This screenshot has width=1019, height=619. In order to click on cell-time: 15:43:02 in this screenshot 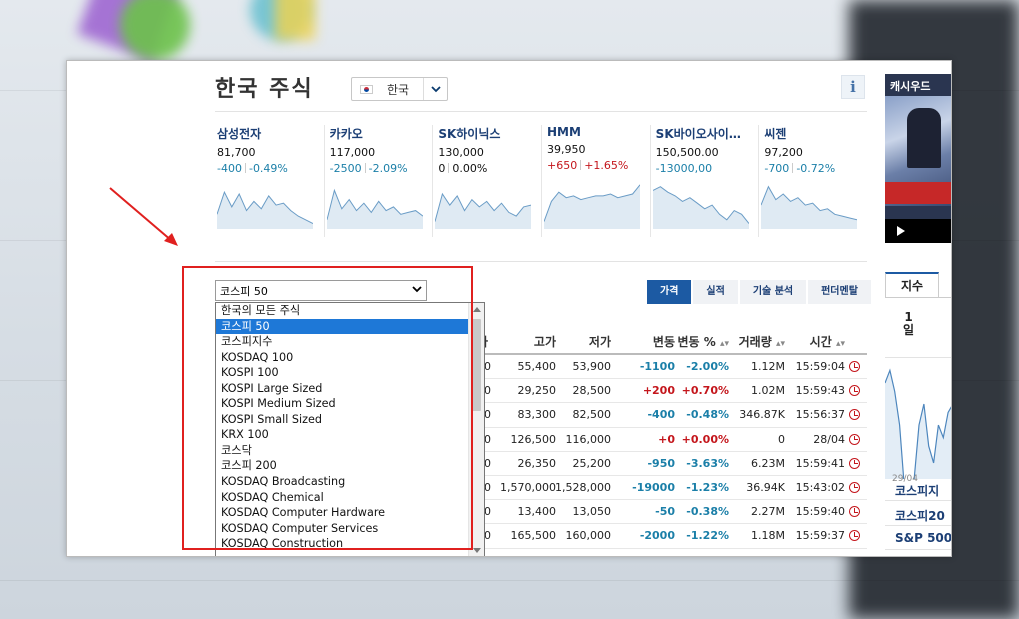, I will do `click(820, 487)`.